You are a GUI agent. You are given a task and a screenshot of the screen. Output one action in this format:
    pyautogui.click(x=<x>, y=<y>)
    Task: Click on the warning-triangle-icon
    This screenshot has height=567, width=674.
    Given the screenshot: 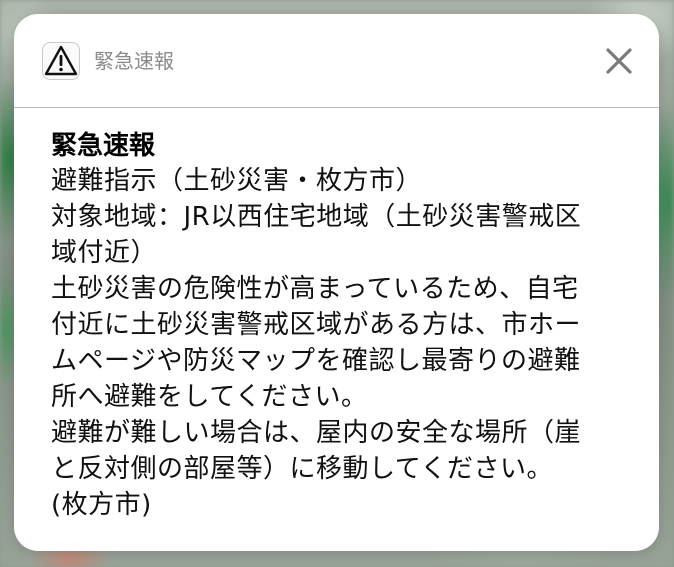 What is the action you would take?
    pyautogui.click(x=61, y=61)
    